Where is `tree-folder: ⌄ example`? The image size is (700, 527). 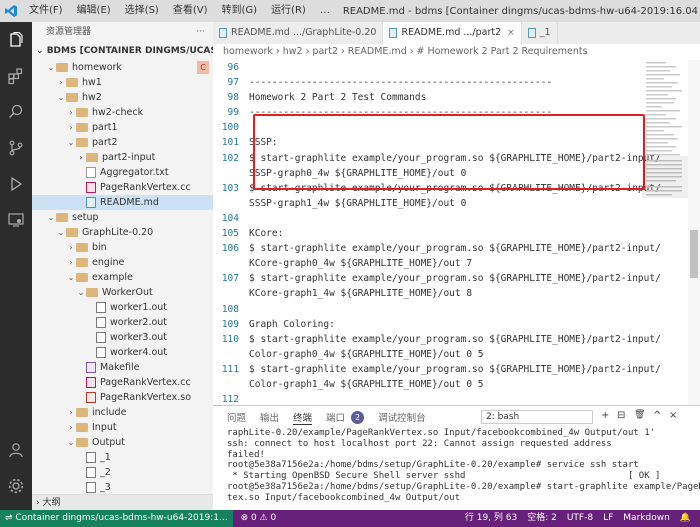
tree-folder: ⌄ example is located at coordinates (122, 277).